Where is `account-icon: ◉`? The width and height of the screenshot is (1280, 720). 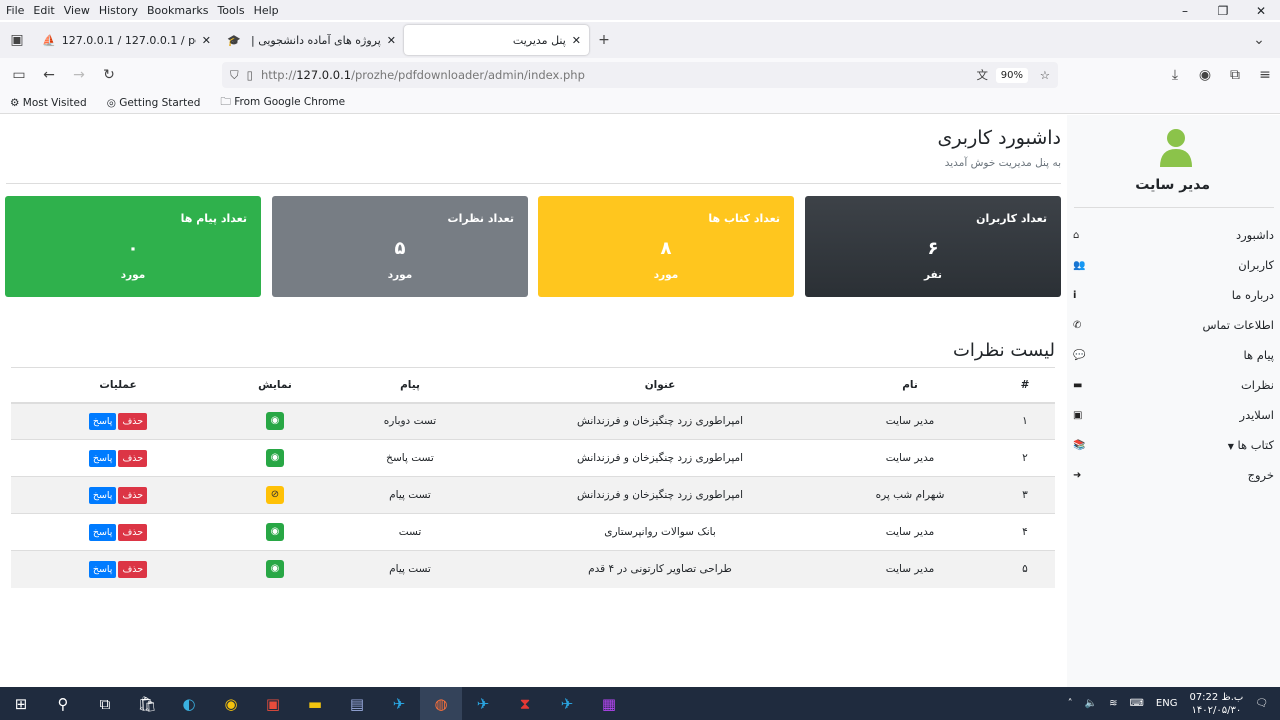 account-icon: ◉ is located at coordinates (1205, 75).